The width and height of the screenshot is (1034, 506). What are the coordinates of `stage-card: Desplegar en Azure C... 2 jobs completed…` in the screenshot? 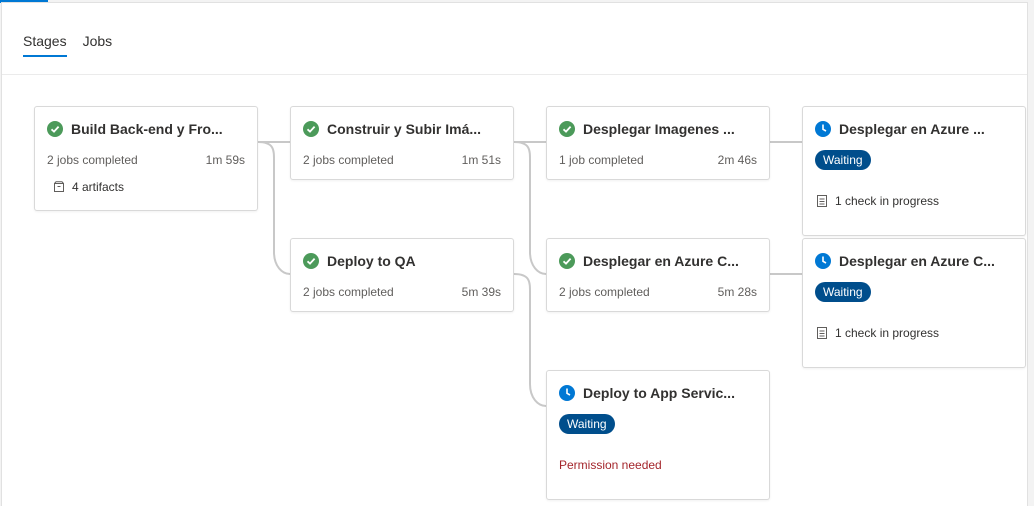 It's located at (658, 275).